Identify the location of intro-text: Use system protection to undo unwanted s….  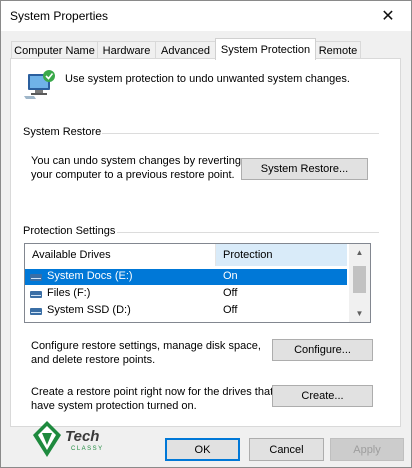
(207, 79).